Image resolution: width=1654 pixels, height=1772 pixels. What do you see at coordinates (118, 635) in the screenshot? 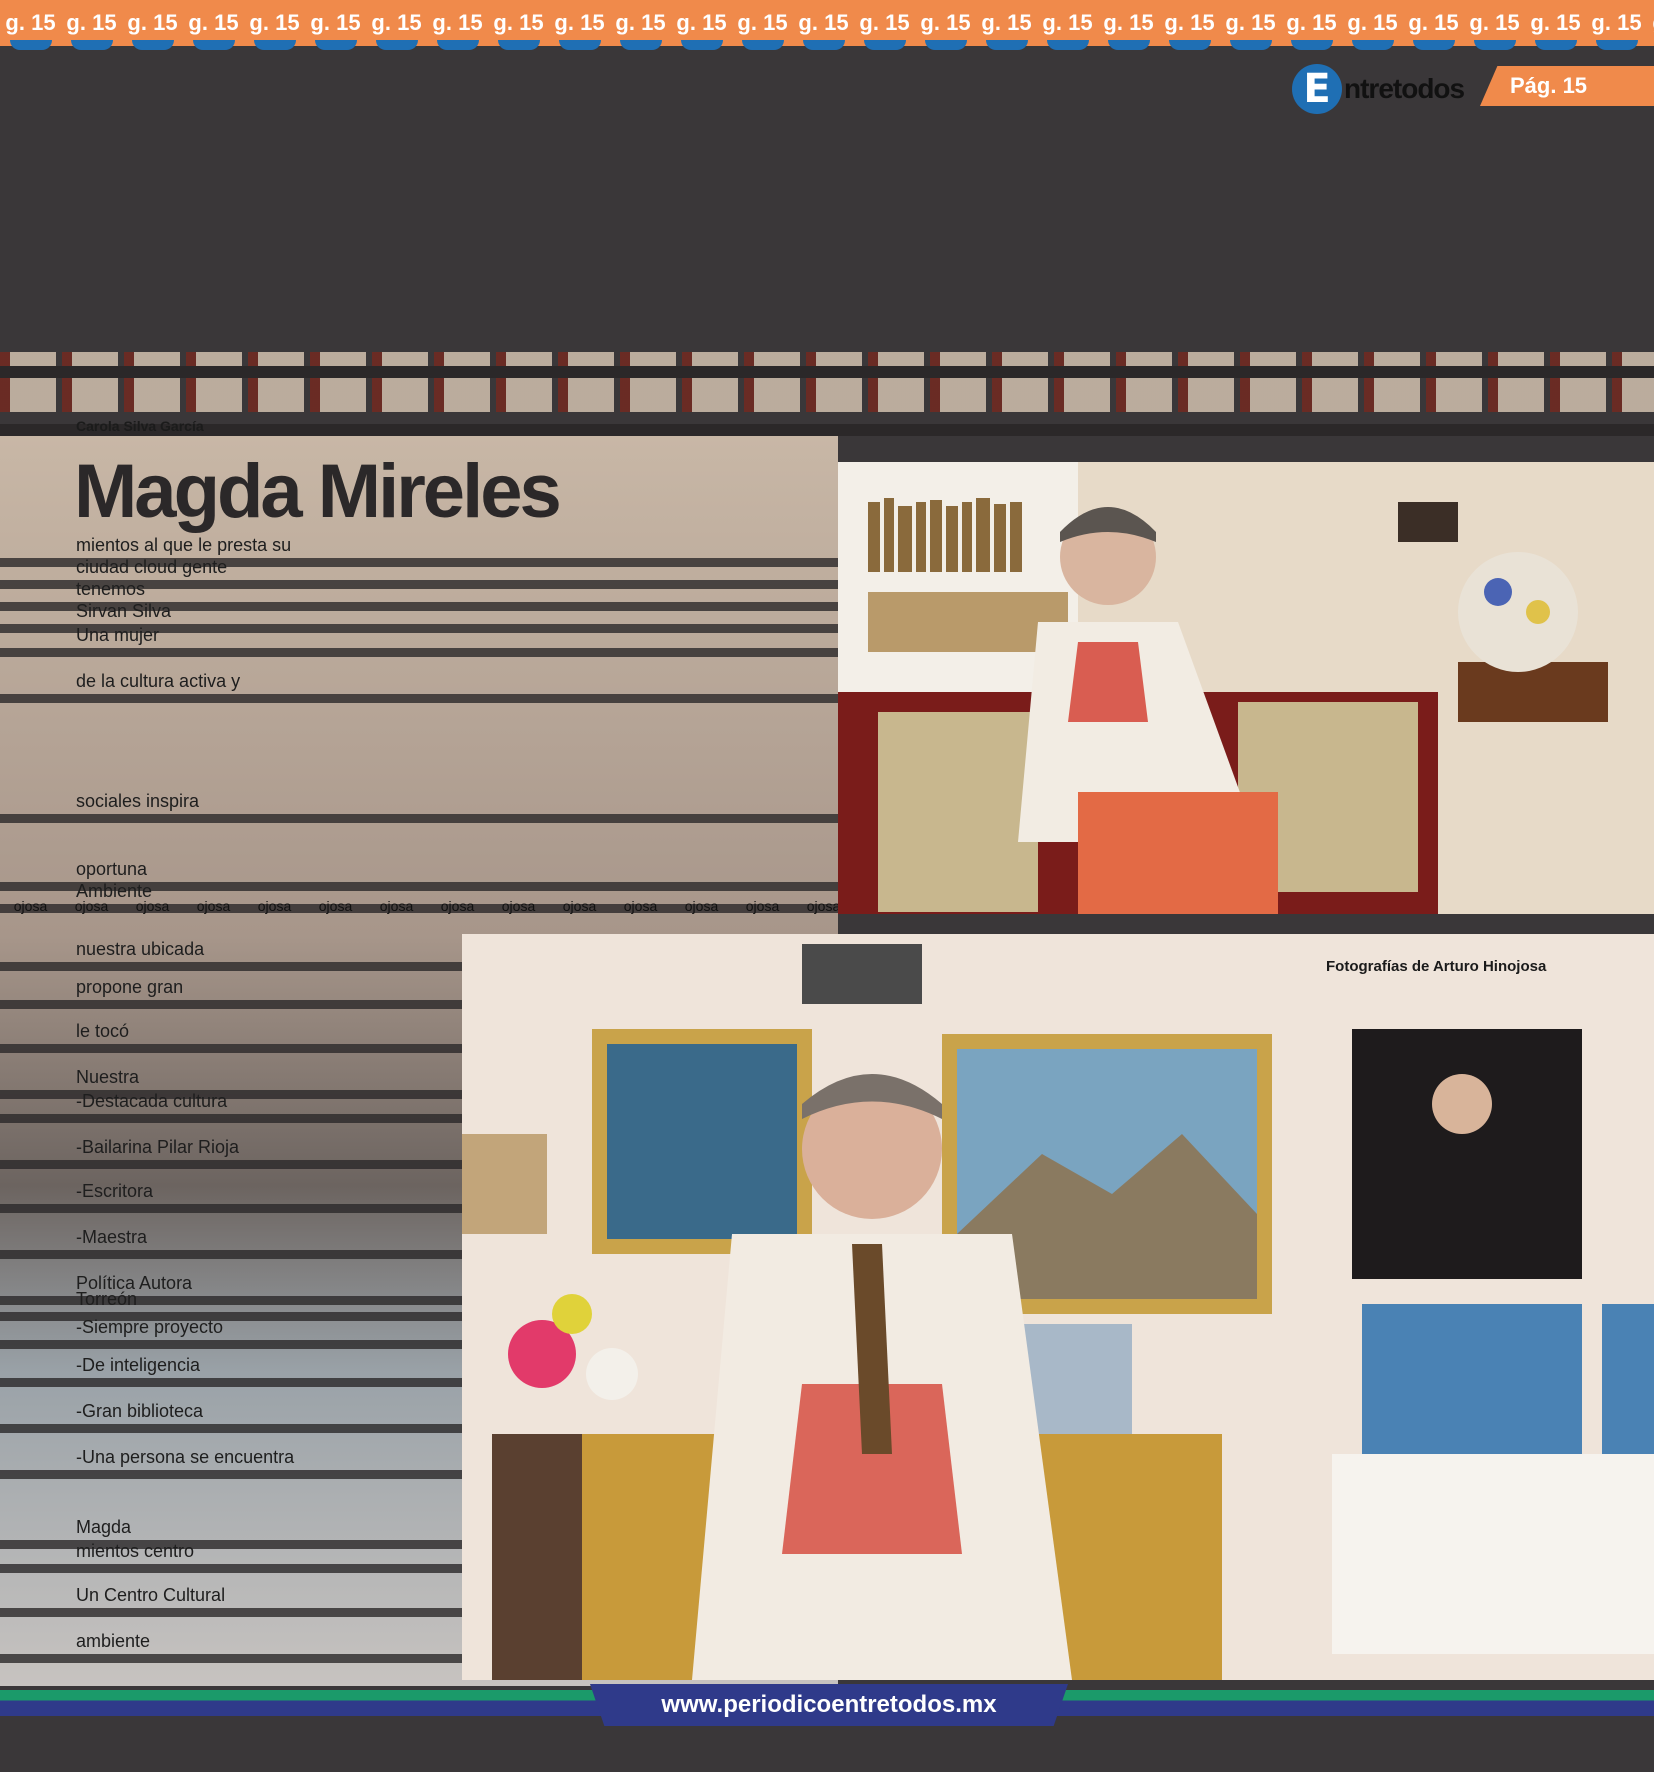
I see `article-paragraph: Una mujer` at bounding box center [118, 635].